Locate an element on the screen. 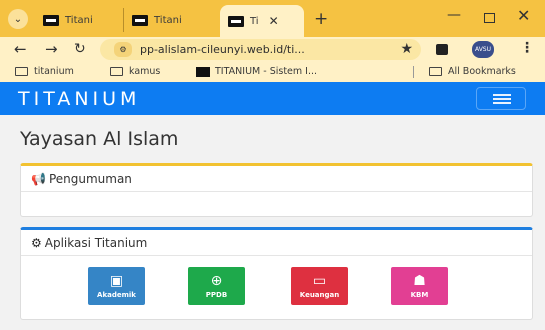 The width and height of the screenshot is (545, 330). browser-tab-2: Titani is located at coordinates (169, 20).